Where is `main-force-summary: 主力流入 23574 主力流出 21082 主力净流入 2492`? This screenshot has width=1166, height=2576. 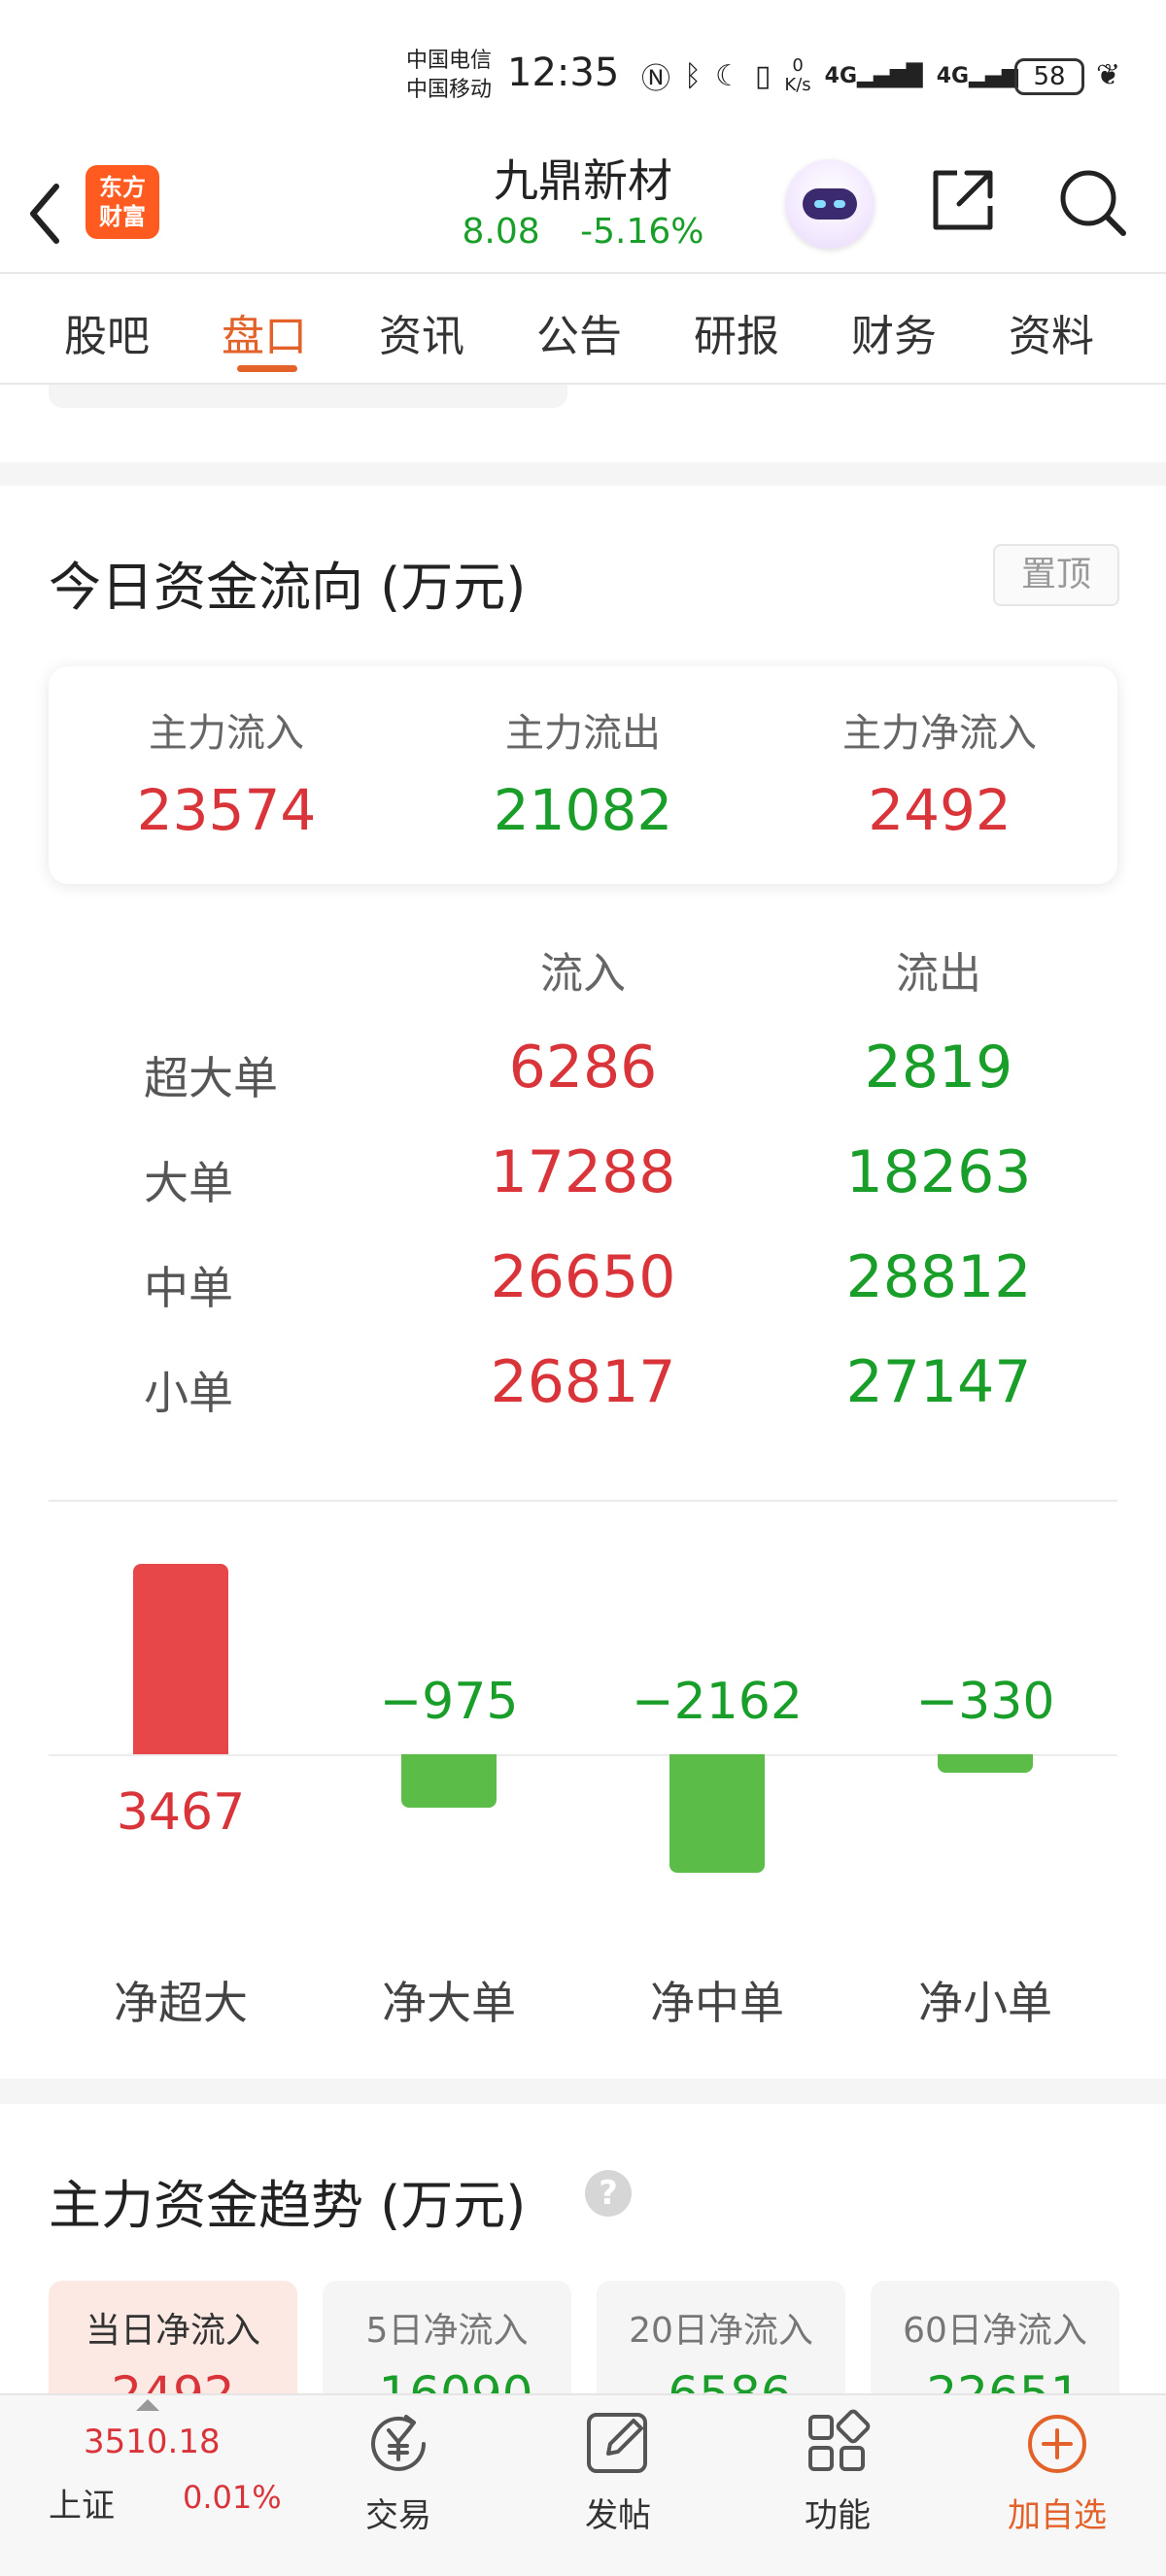
main-force-summary: 主力流入 23574 主力流出 21082 主力净流入 2492 is located at coordinates (583, 775).